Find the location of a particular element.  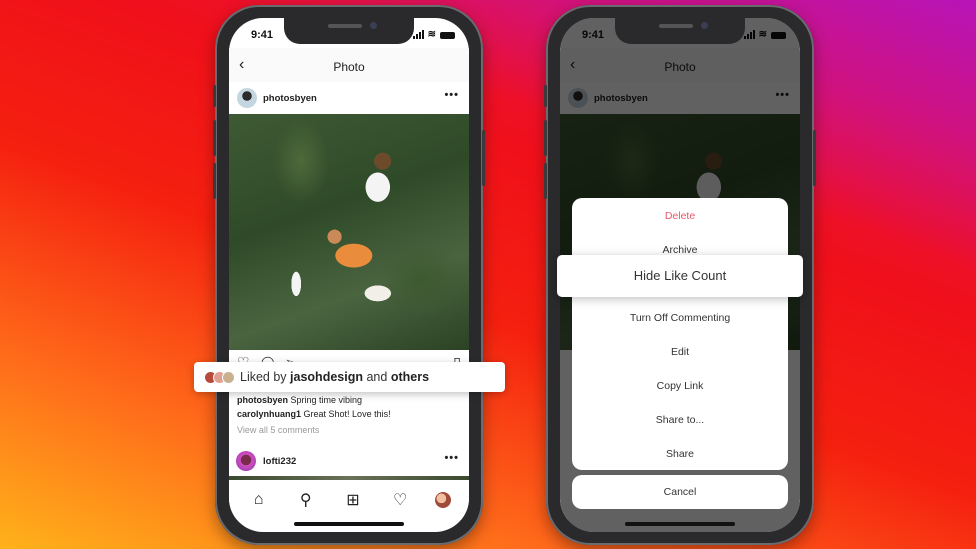

comment-user: carolynhuang1 is located at coordinates (269, 414).